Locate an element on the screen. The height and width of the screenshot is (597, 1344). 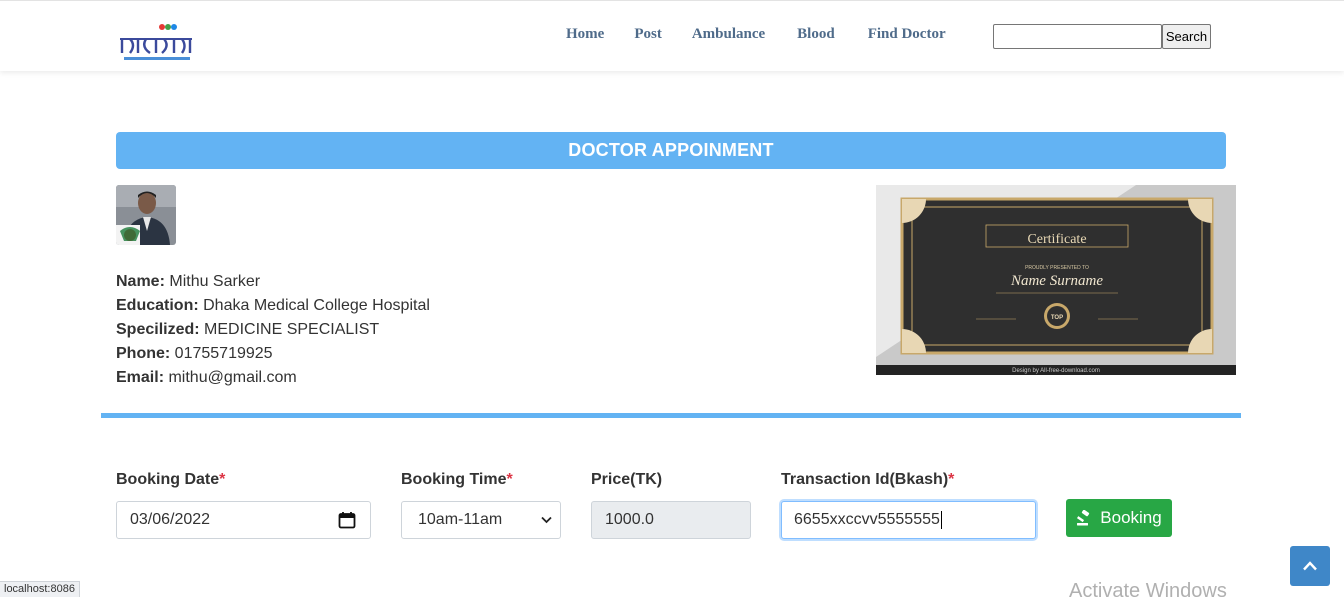
chevron-up-icon is located at coordinates (1310, 566).